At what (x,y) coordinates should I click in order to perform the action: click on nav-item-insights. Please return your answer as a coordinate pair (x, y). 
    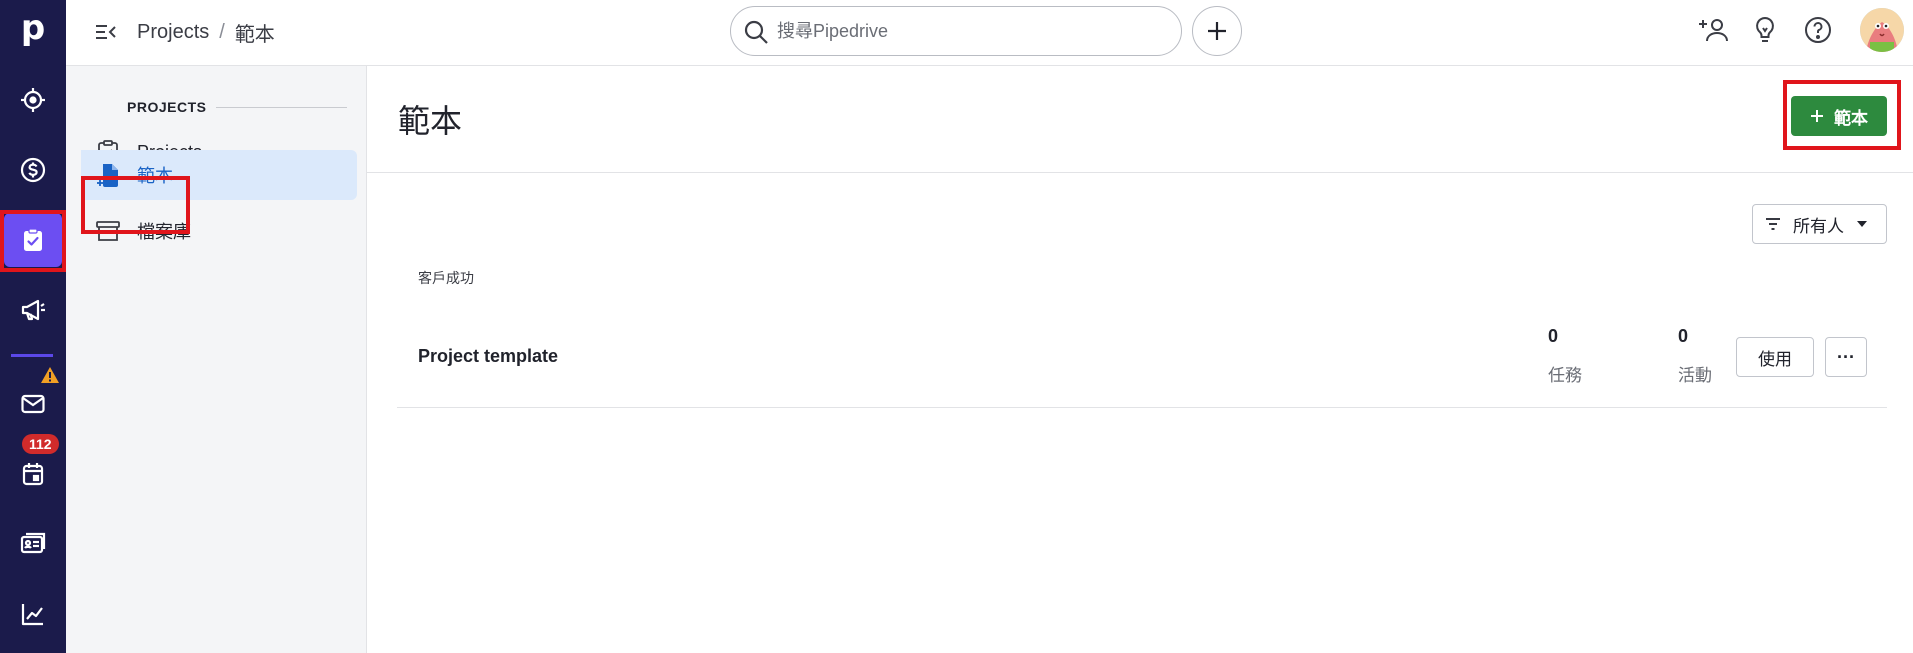
    Looking at the image, I should click on (33, 614).